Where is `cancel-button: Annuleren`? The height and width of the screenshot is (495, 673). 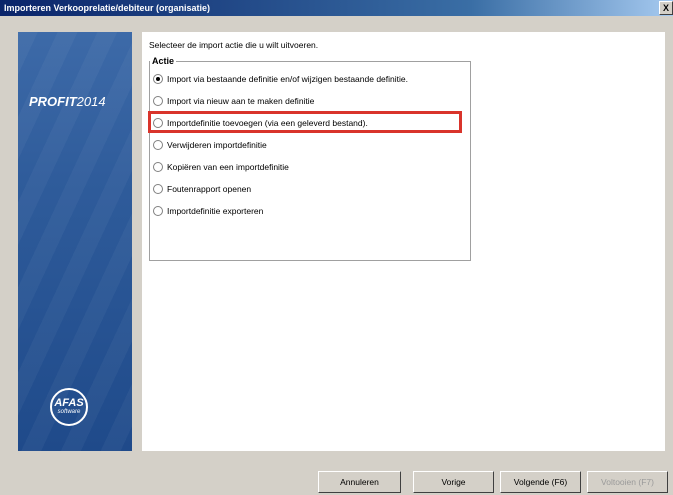
cancel-button: Annuleren is located at coordinates (359, 482).